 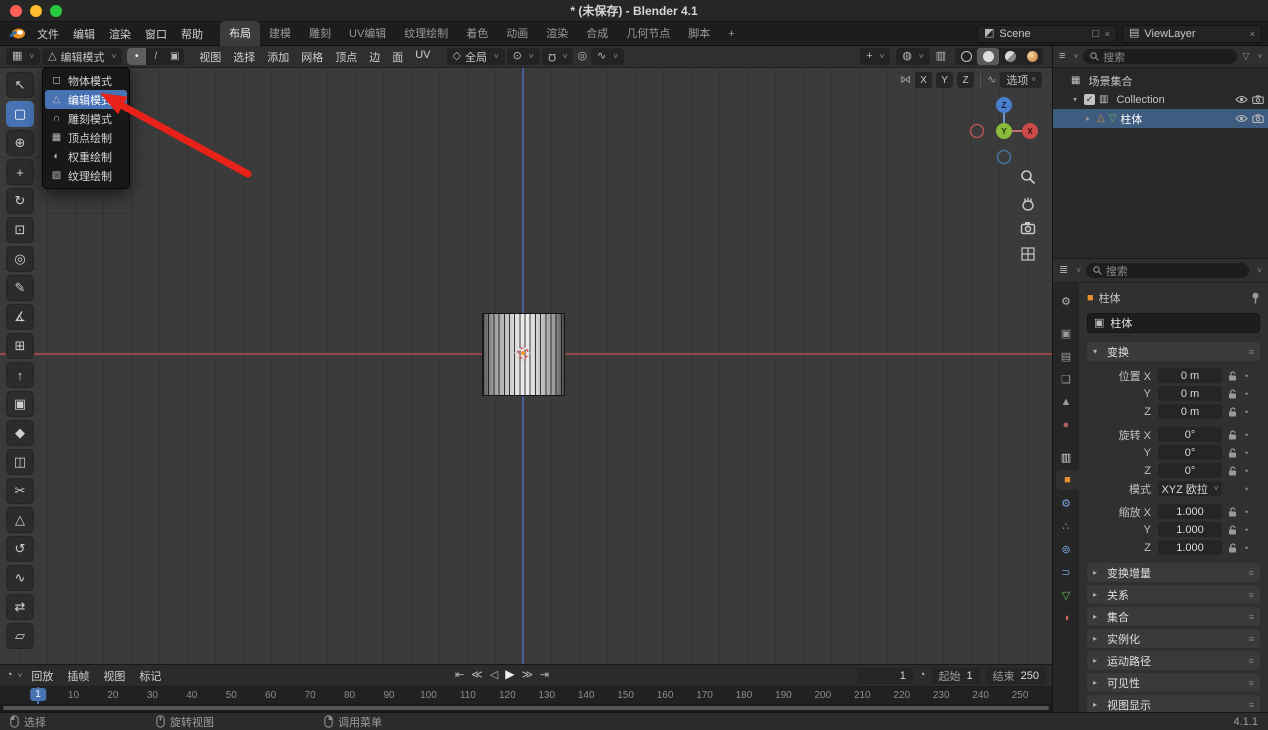 What do you see at coordinates (367, 33) in the screenshot?
I see `workspace-tab: UV编辑` at bounding box center [367, 33].